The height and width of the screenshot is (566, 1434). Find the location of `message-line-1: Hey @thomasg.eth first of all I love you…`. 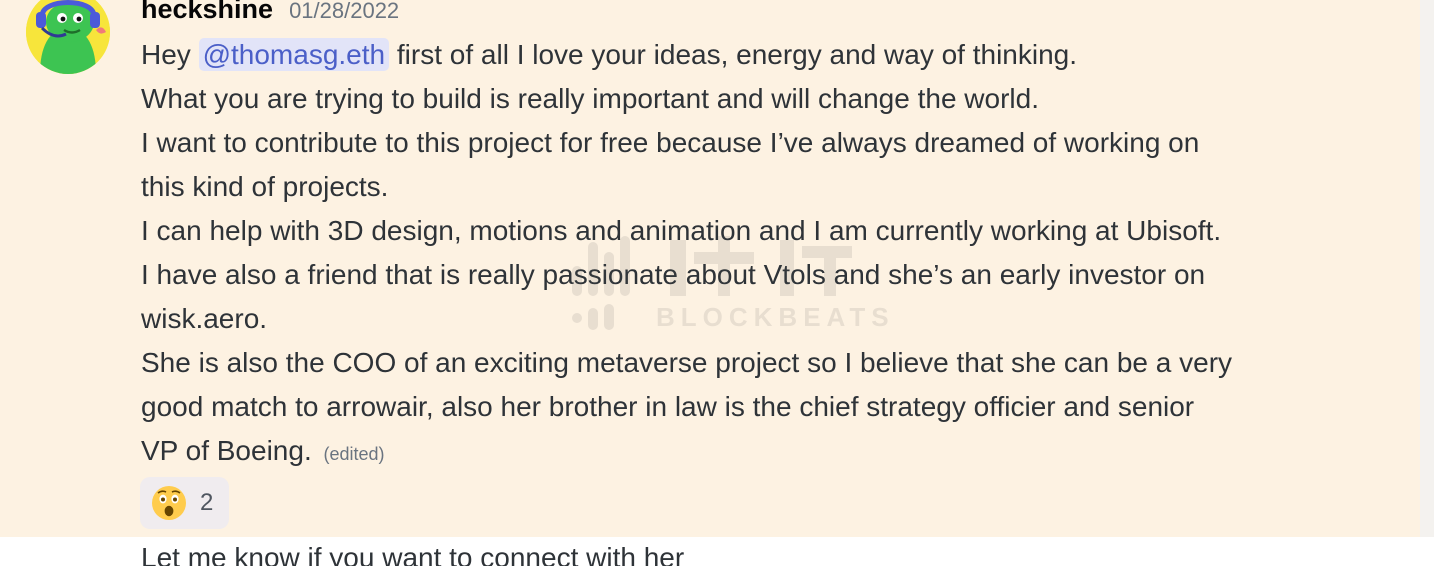

message-line-1: Hey @thomasg.eth first of all I love you… is located at coordinates (609, 55).